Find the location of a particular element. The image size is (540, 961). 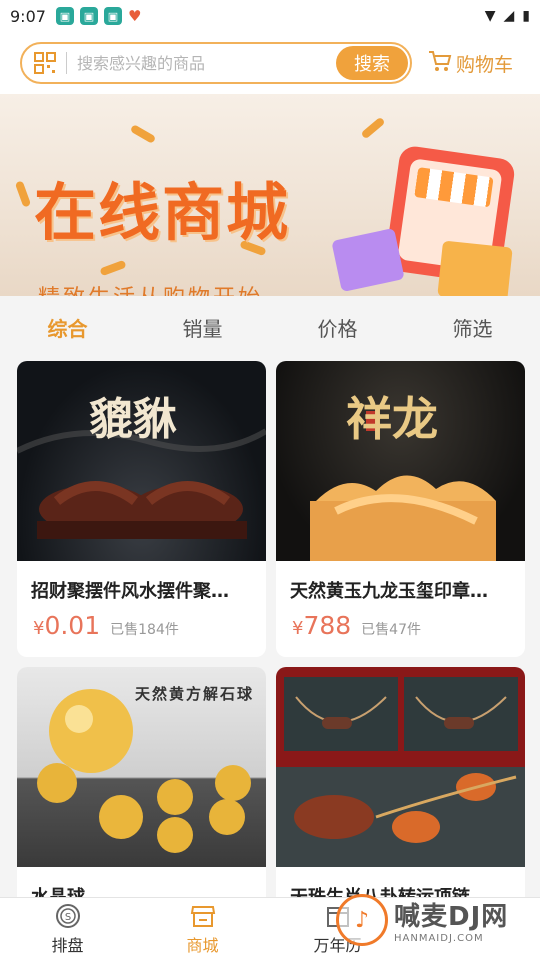

watermark-logo: ♪ 喊麦DJ网 HANMAIDJ.COM is located at coordinates (438, 920).